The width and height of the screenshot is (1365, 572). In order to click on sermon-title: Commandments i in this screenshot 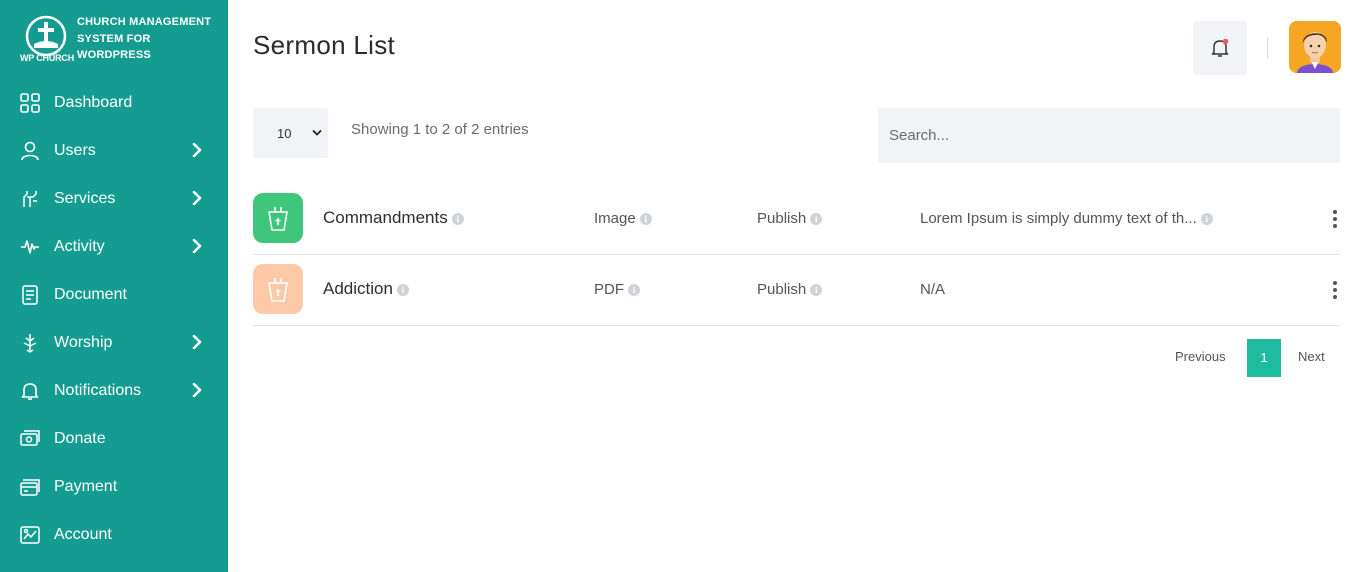, I will do `click(393, 218)`.